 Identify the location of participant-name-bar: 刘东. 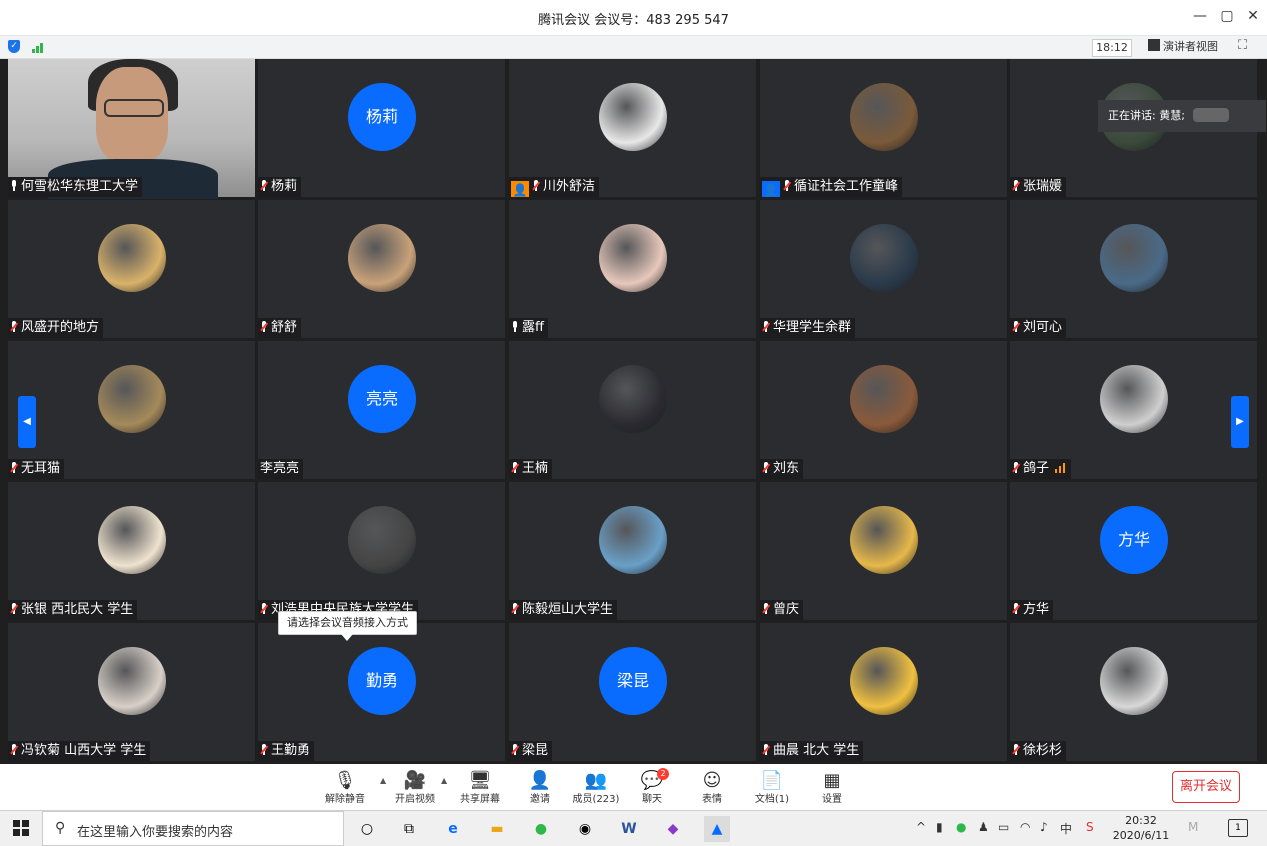
(782, 469).